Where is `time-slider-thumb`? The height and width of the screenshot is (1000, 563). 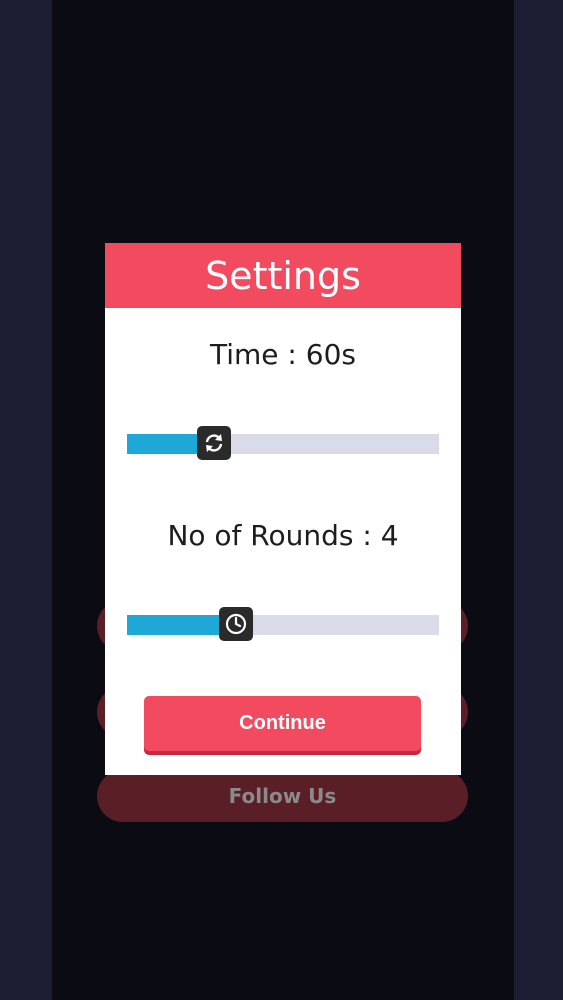
time-slider-thumb is located at coordinates (214, 443).